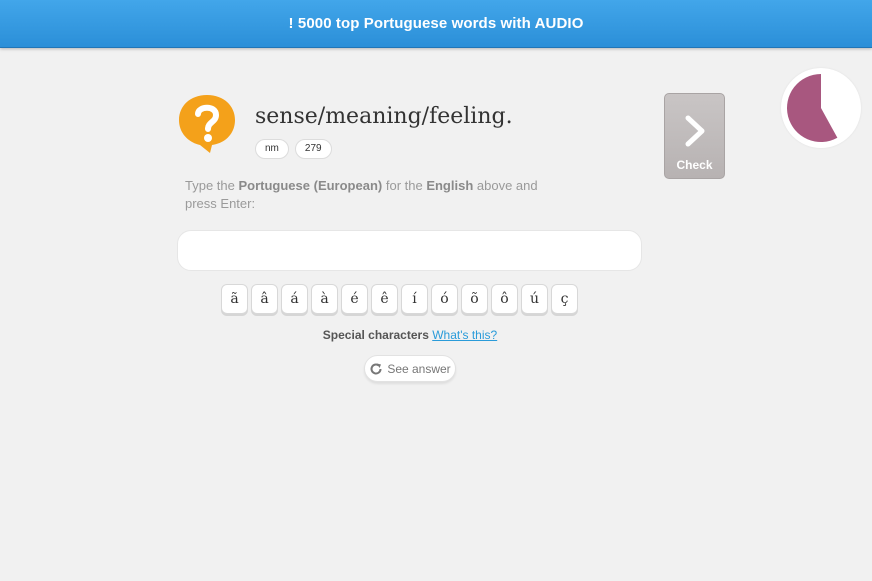 The image size is (872, 581). What do you see at coordinates (695, 131) in the screenshot?
I see `chevron-right-icon` at bounding box center [695, 131].